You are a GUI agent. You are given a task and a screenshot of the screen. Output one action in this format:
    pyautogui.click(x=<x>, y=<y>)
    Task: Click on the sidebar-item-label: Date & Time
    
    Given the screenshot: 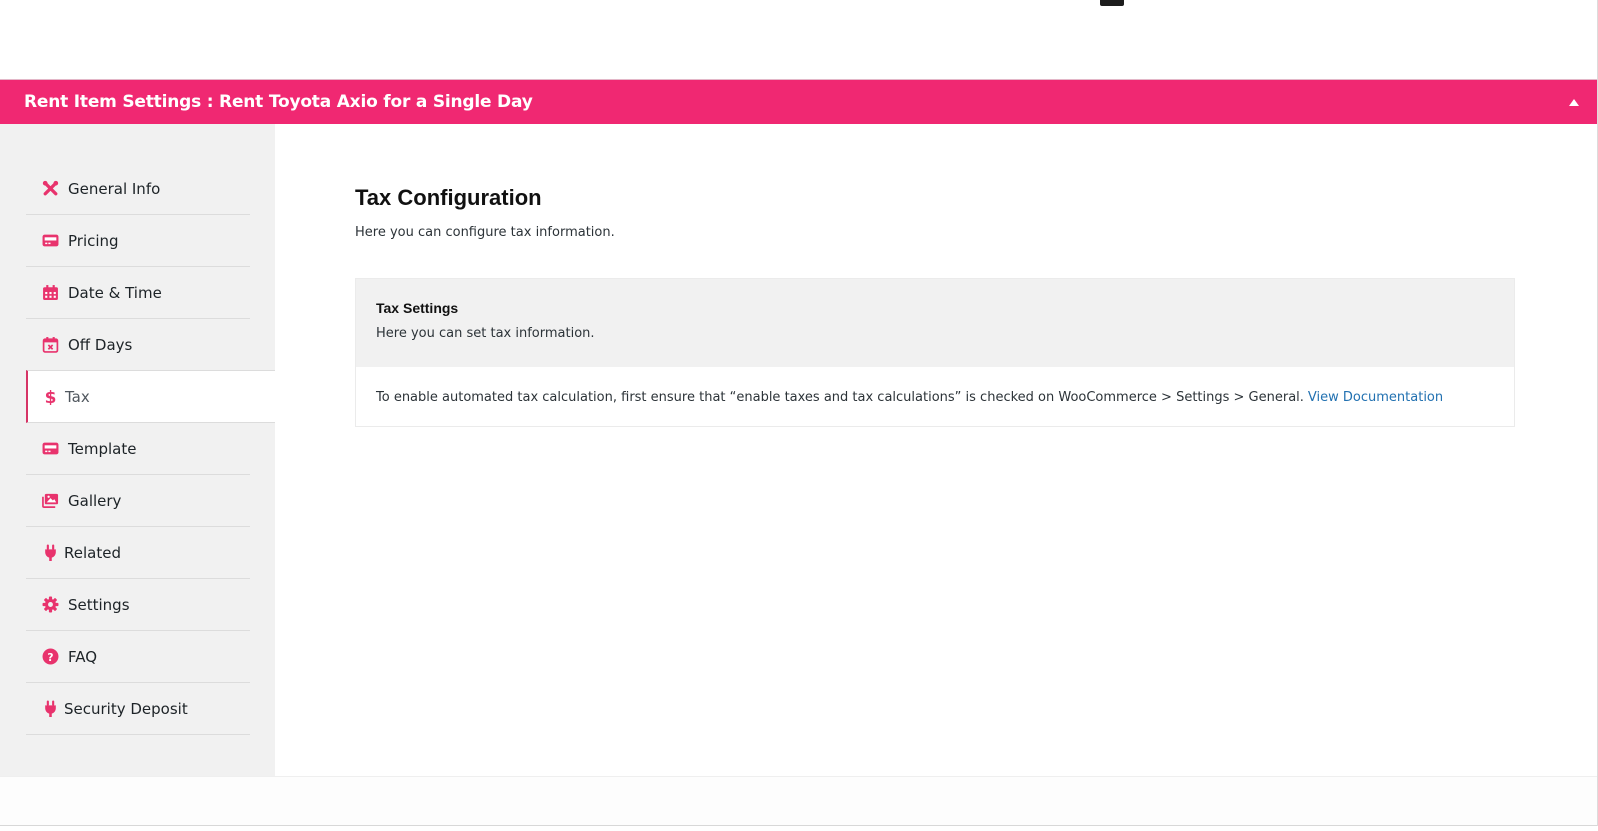 What is the action you would take?
    pyautogui.click(x=115, y=292)
    